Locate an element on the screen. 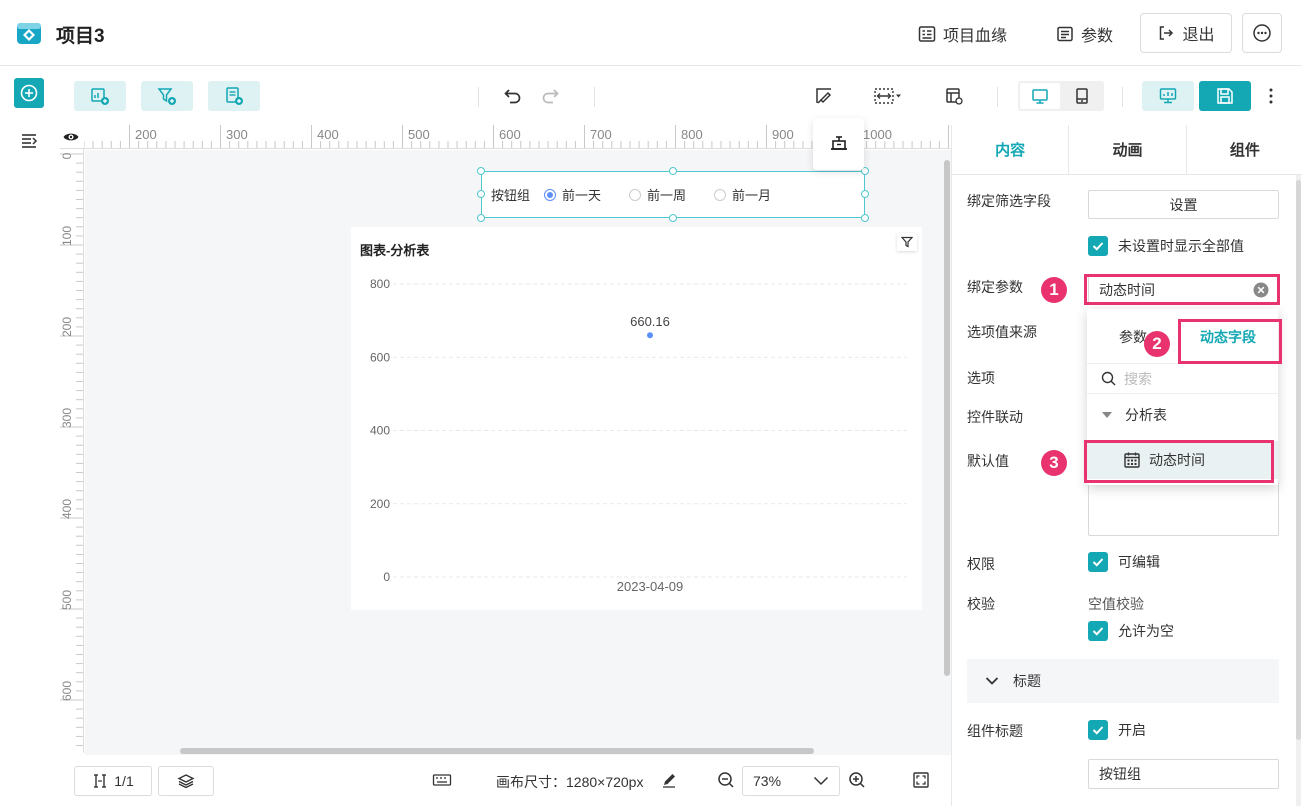 This screenshot has height=806, width=1302. editable-label: 可编辑 is located at coordinates (1139, 562).